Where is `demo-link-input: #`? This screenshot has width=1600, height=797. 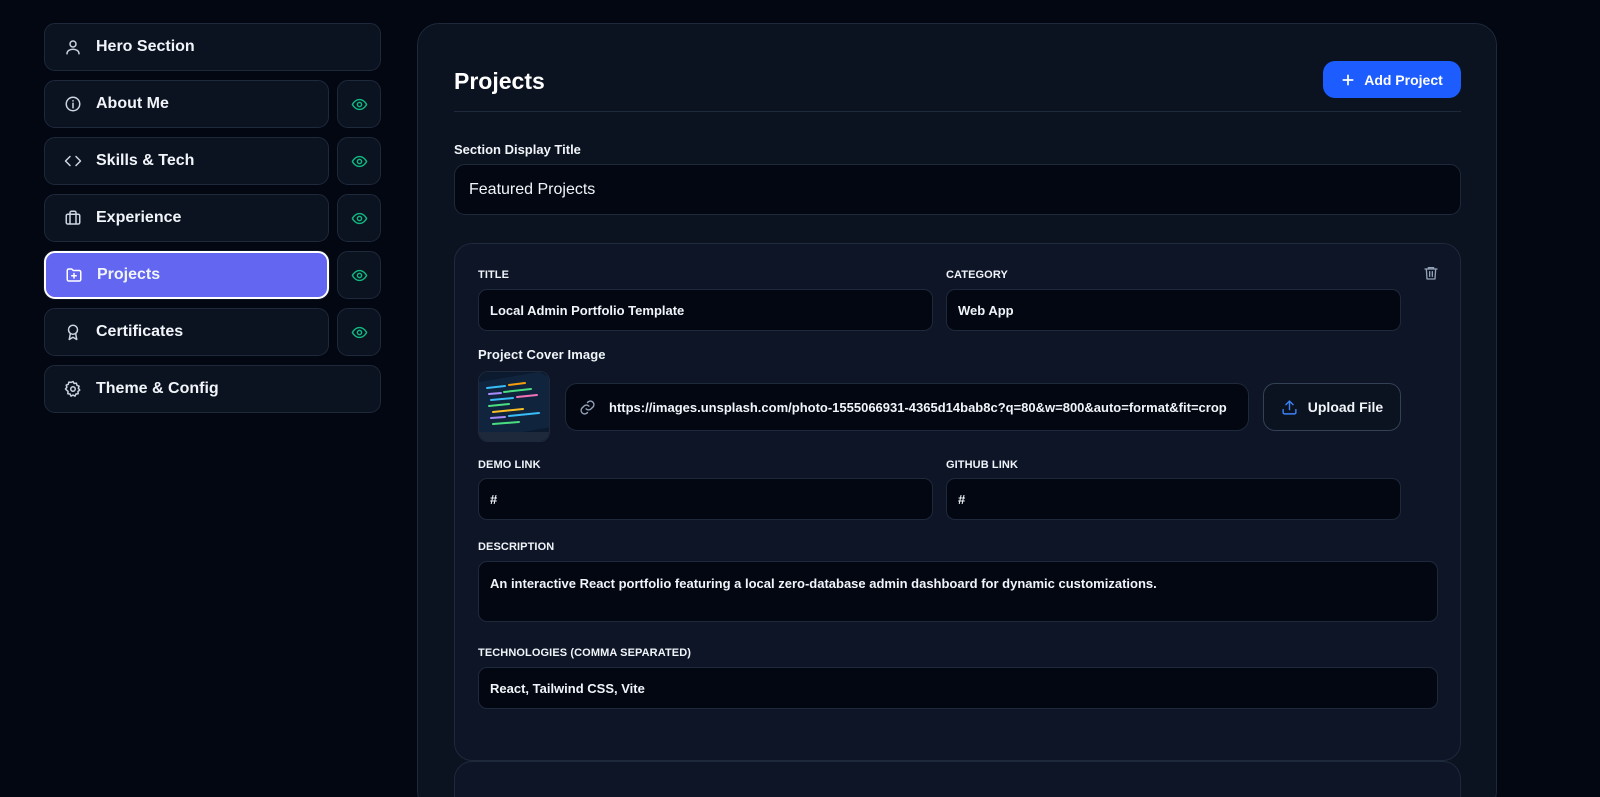
demo-link-input: # is located at coordinates (705, 499).